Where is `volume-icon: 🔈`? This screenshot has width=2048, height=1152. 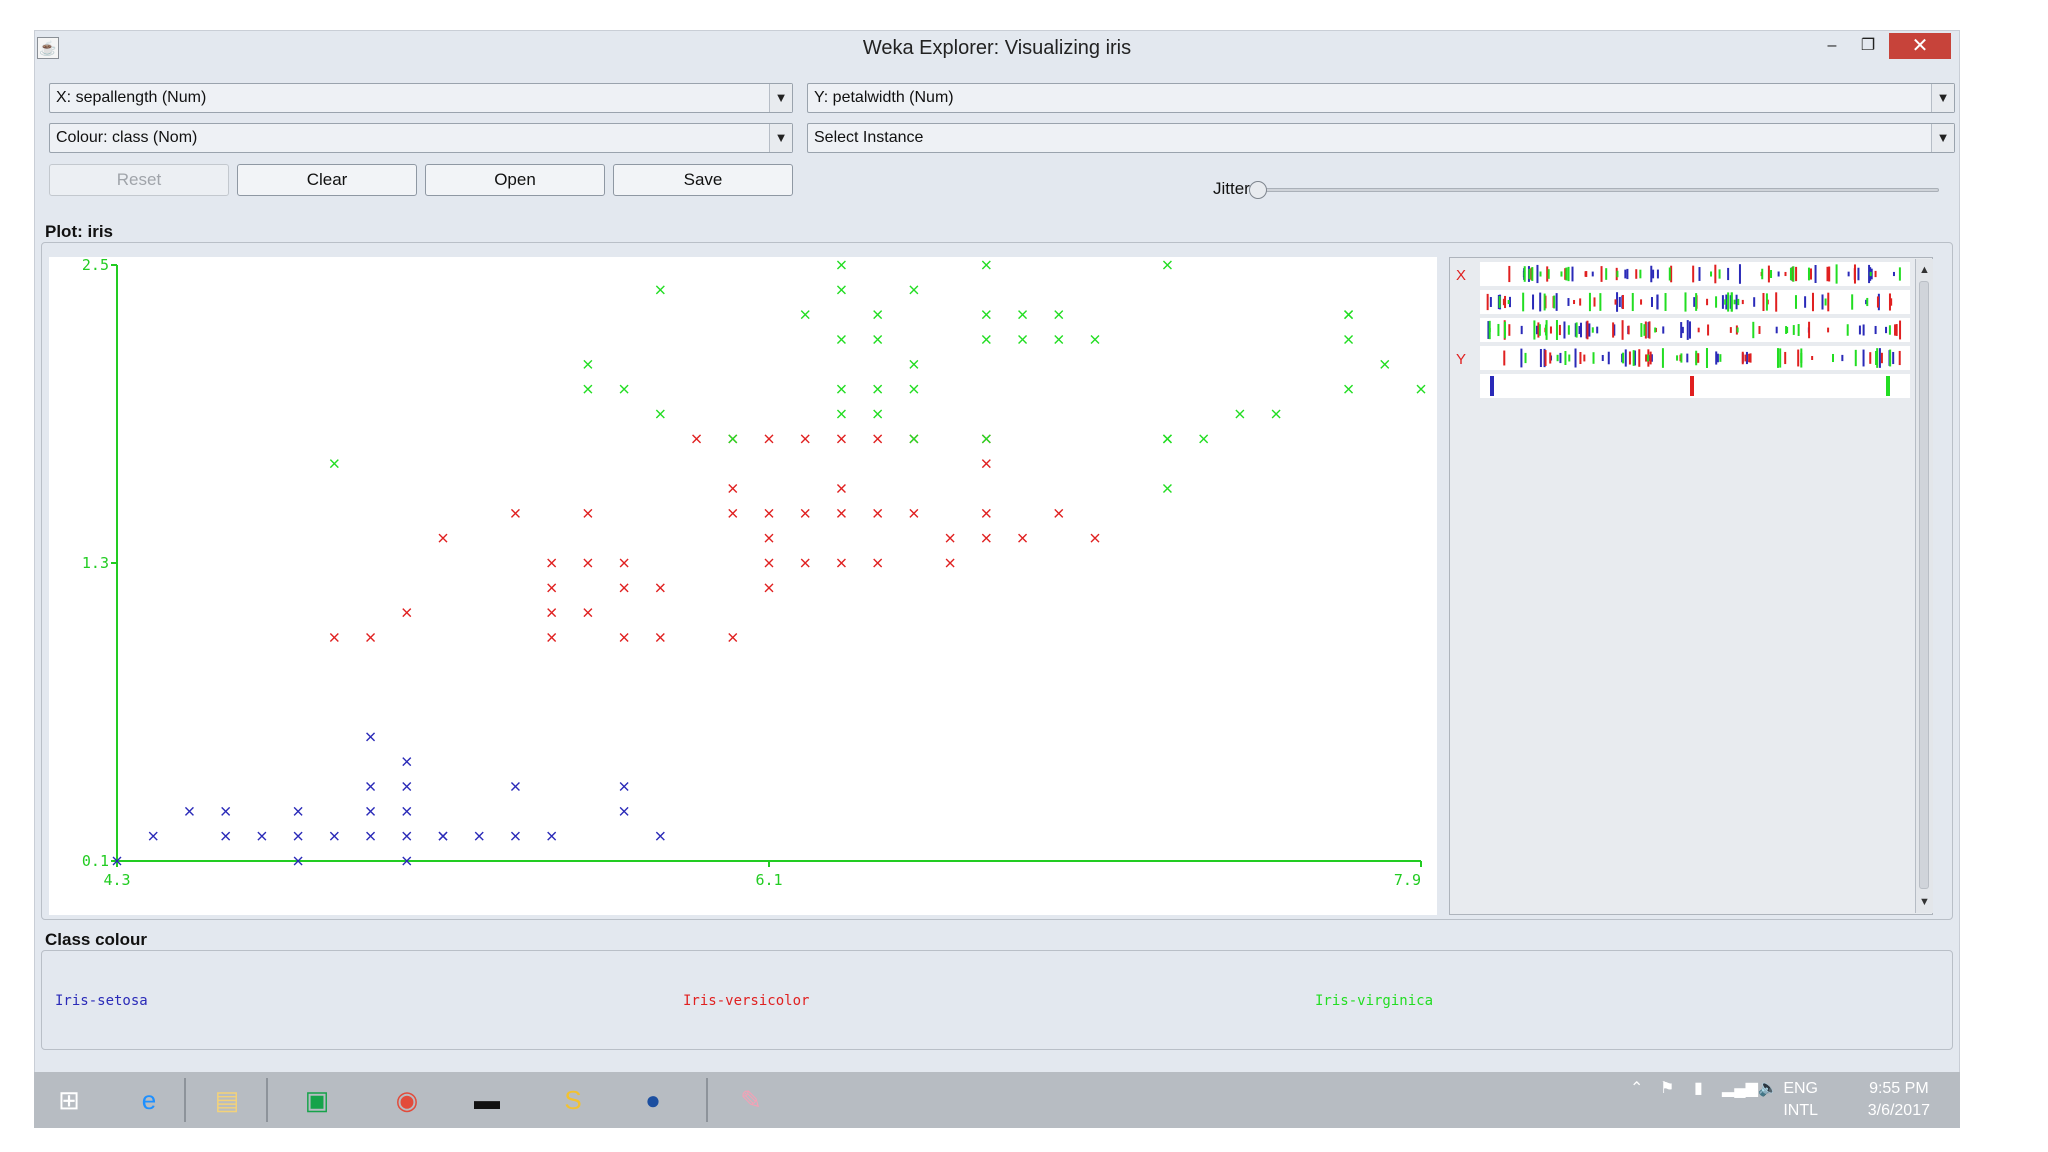
volume-icon: 🔈 is located at coordinates (1768, 1088).